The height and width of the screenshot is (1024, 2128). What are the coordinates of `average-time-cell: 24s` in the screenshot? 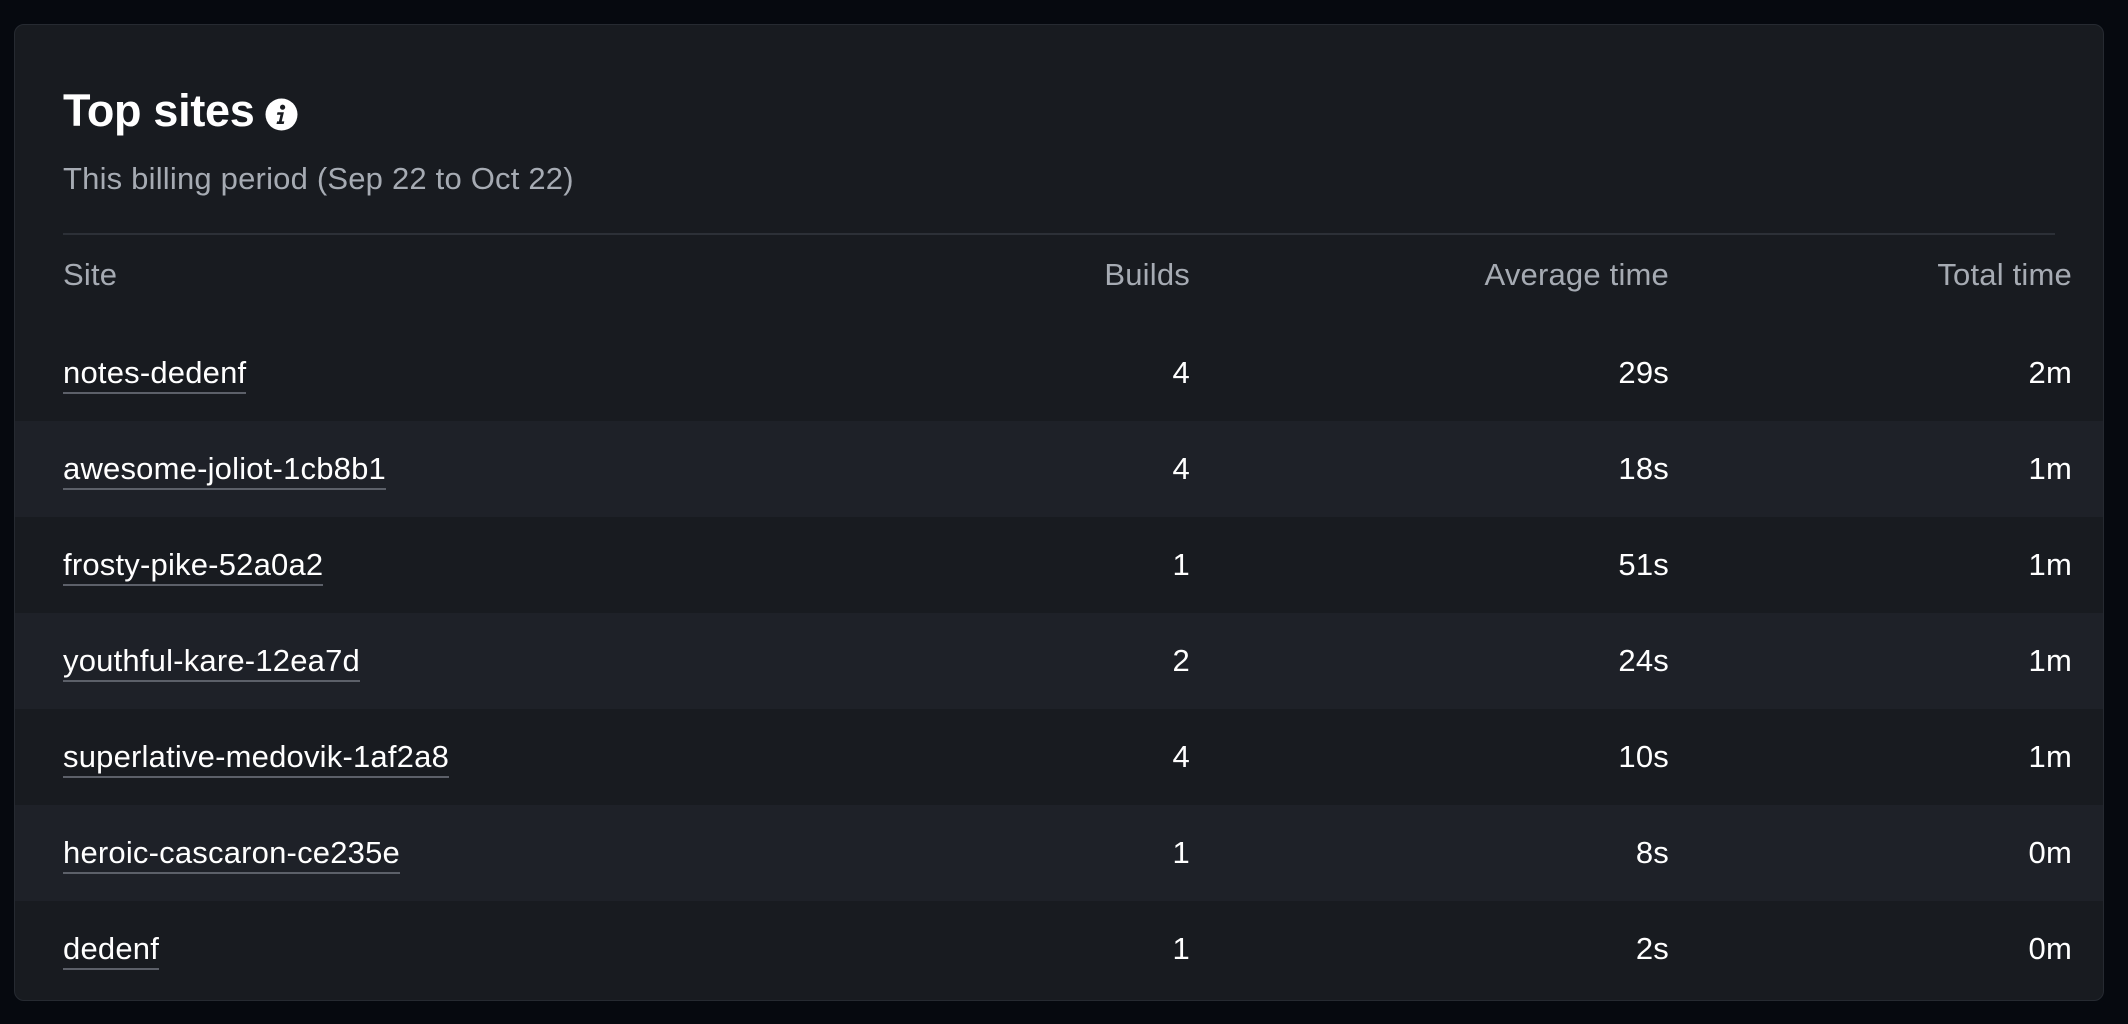 It's located at (1643, 660).